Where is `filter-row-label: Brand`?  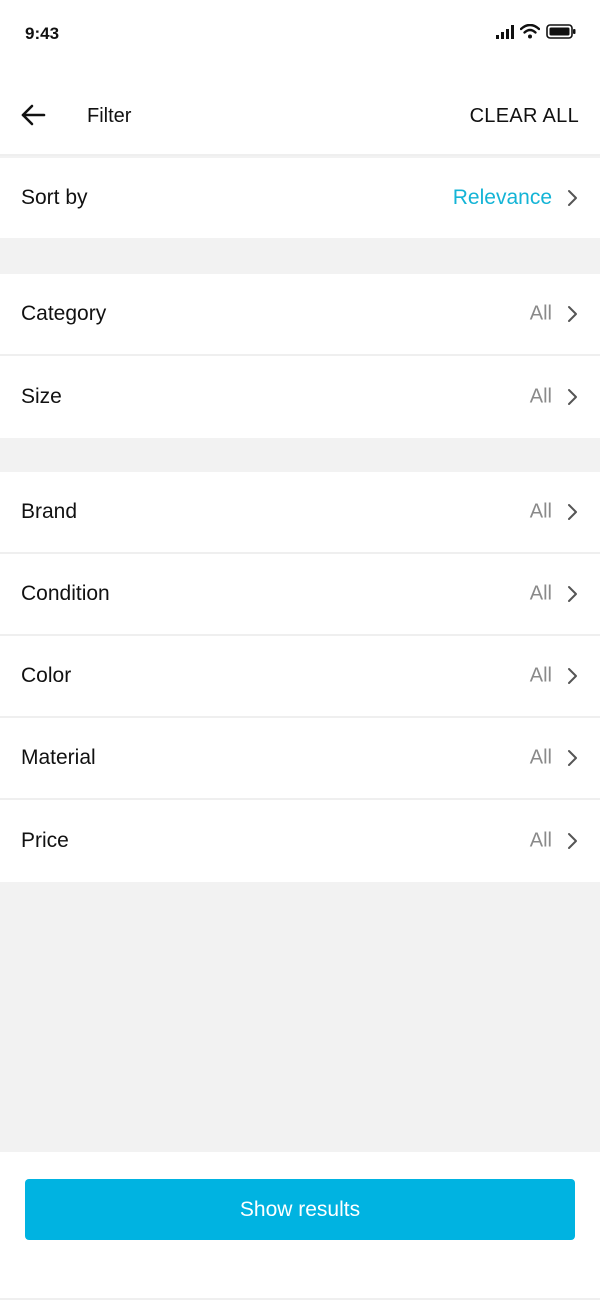 filter-row-label: Brand is located at coordinates (49, 511).